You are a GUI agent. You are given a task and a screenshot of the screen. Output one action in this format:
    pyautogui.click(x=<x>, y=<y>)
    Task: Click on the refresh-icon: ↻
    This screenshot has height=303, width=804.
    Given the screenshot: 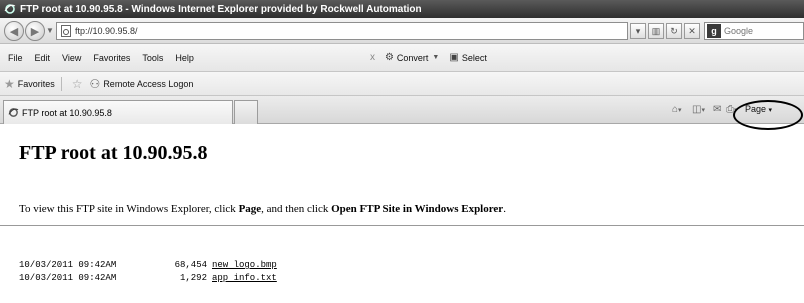 What is the action you would take?
    pyautogui.click(x=674, y=30)
    